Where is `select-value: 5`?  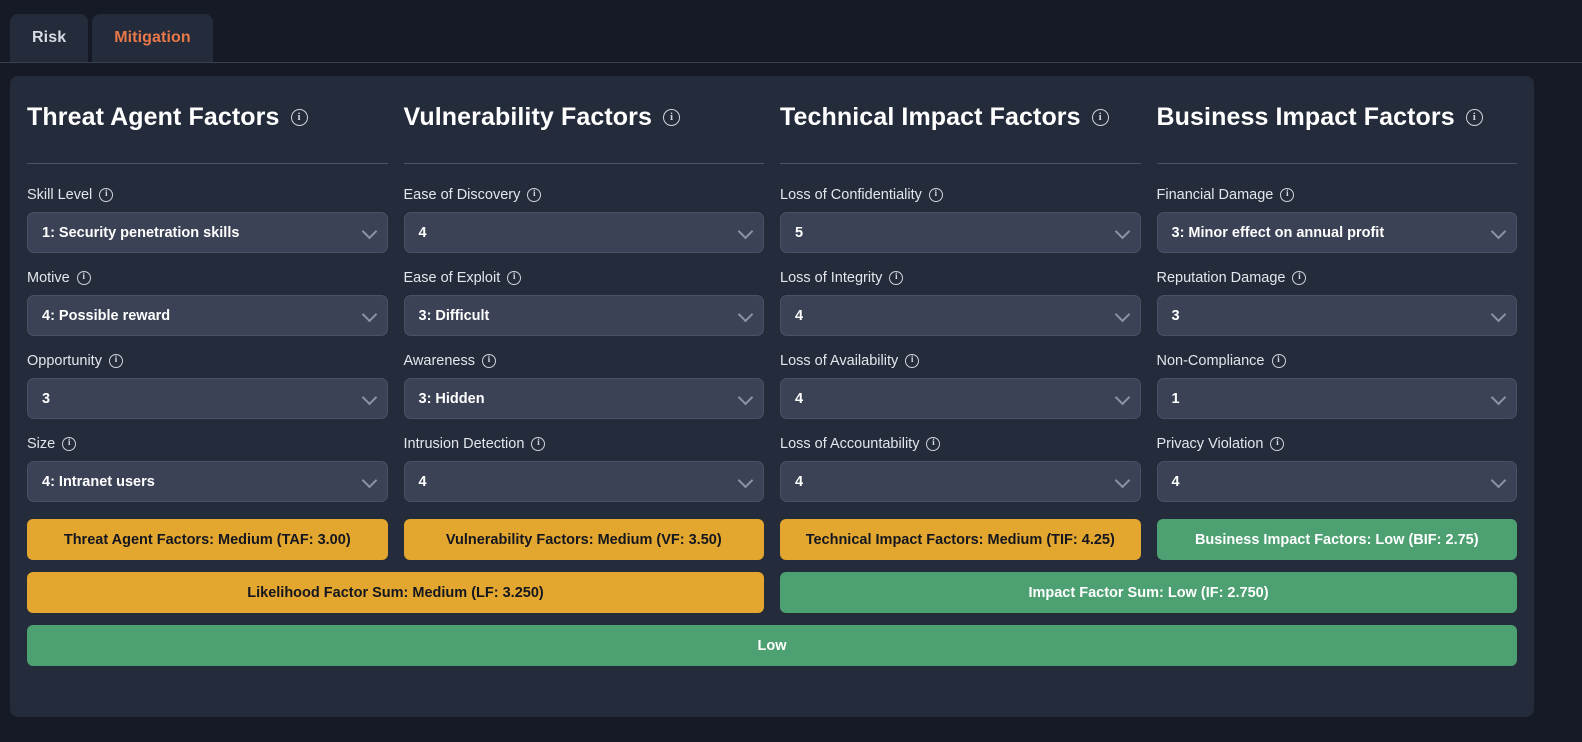 select-value: 5 is located at coordinates (799, 232).